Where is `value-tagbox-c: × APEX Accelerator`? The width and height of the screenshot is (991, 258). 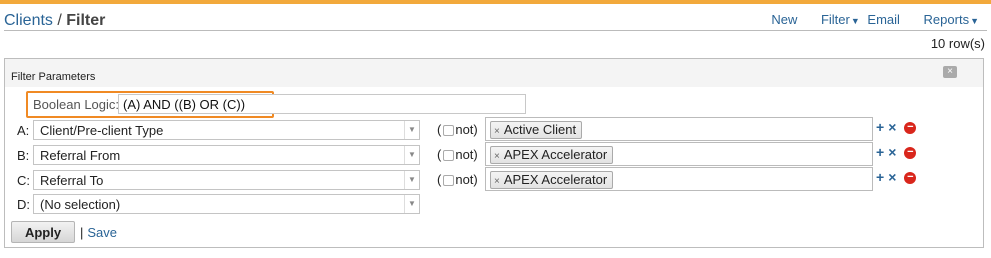 value-tagbox-c: × APEX Accelerator is located at coordinates (679, 179).